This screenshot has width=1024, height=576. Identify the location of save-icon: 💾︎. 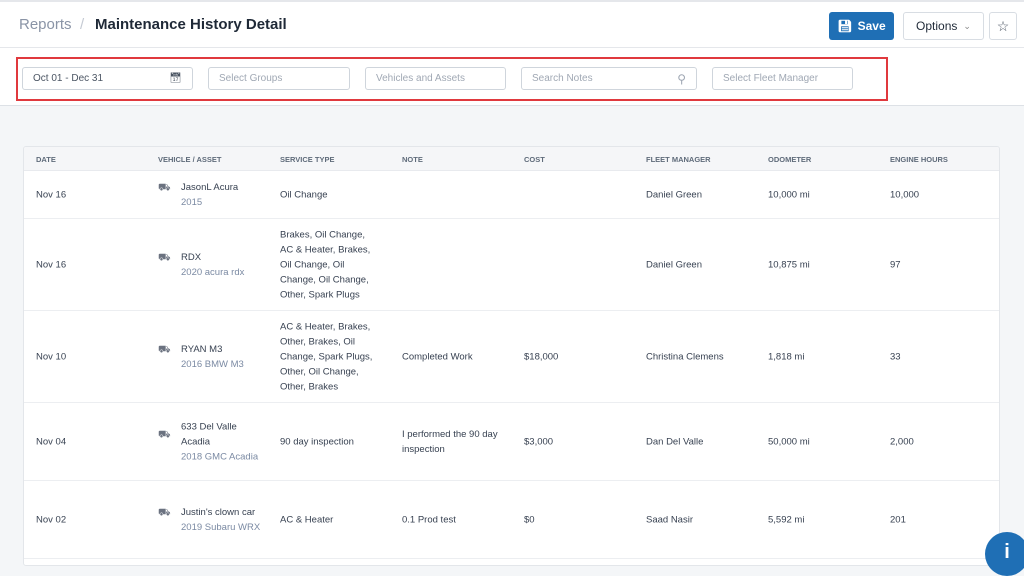
(845, 26).